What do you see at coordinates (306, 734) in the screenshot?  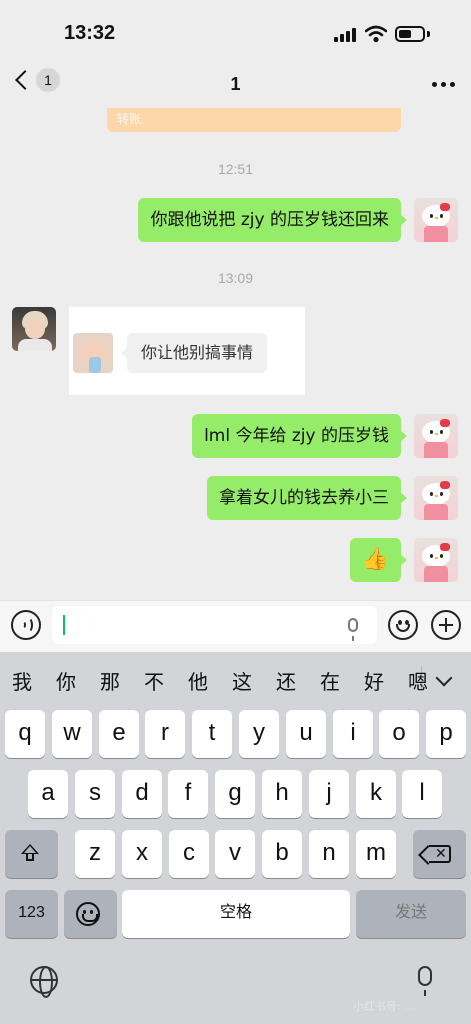 I see `key-u: u` at bounding box center [306, 734].